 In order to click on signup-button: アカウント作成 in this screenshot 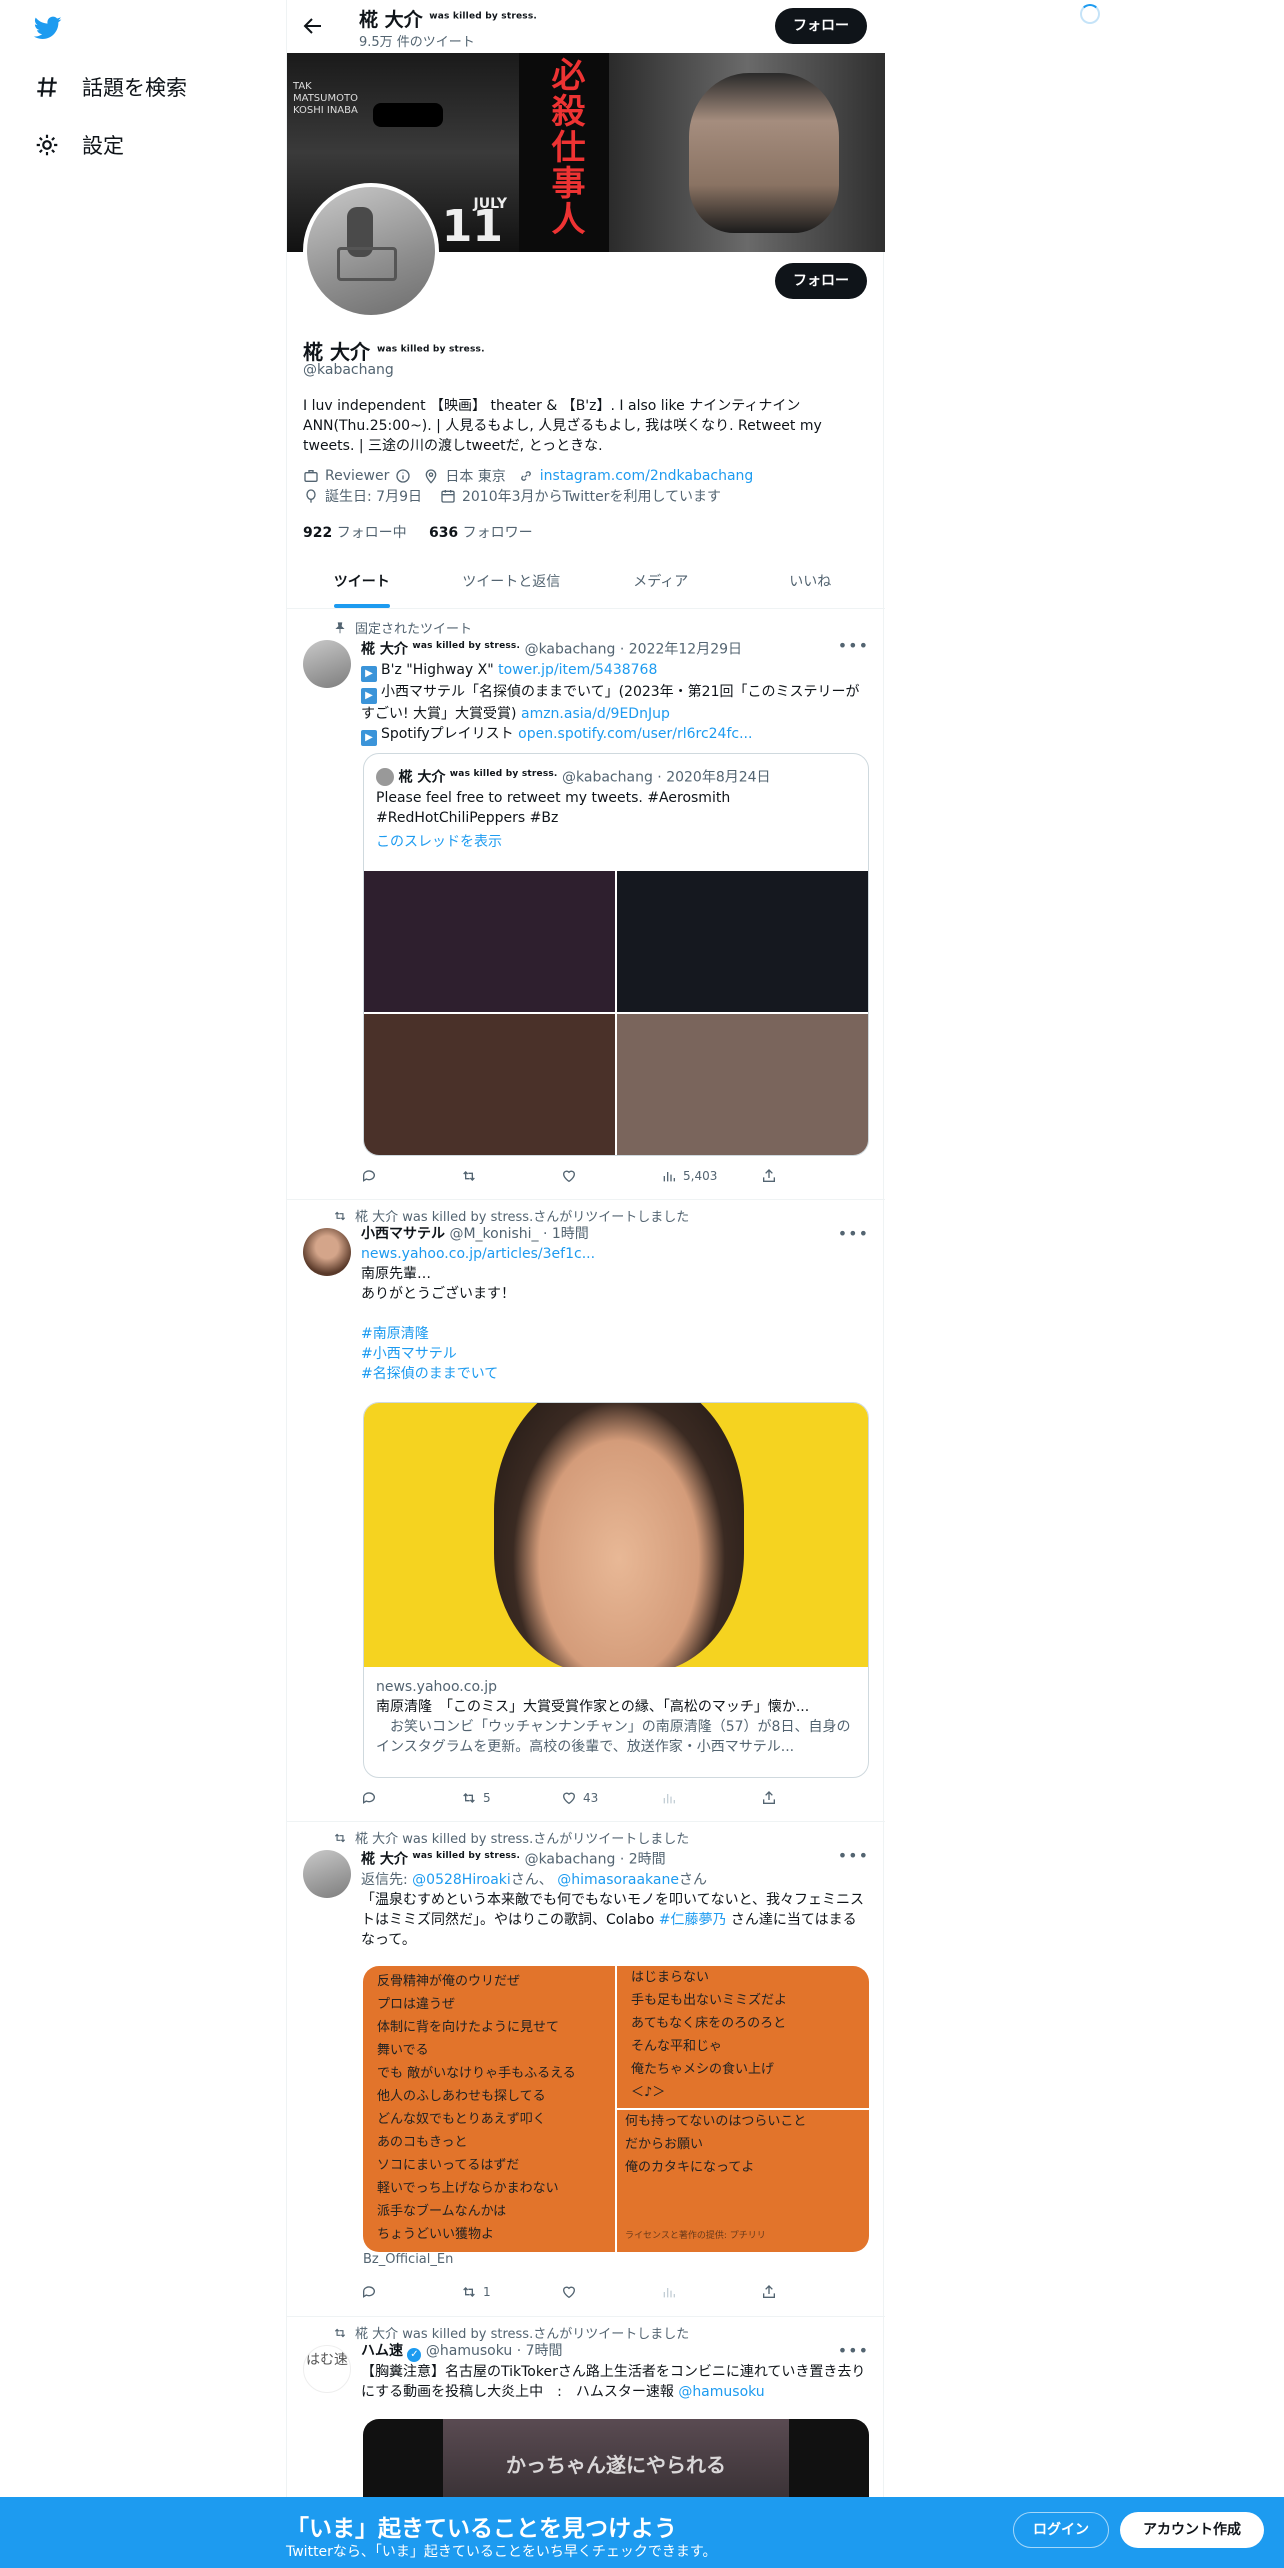, I will do `click(1192, 2530)`.